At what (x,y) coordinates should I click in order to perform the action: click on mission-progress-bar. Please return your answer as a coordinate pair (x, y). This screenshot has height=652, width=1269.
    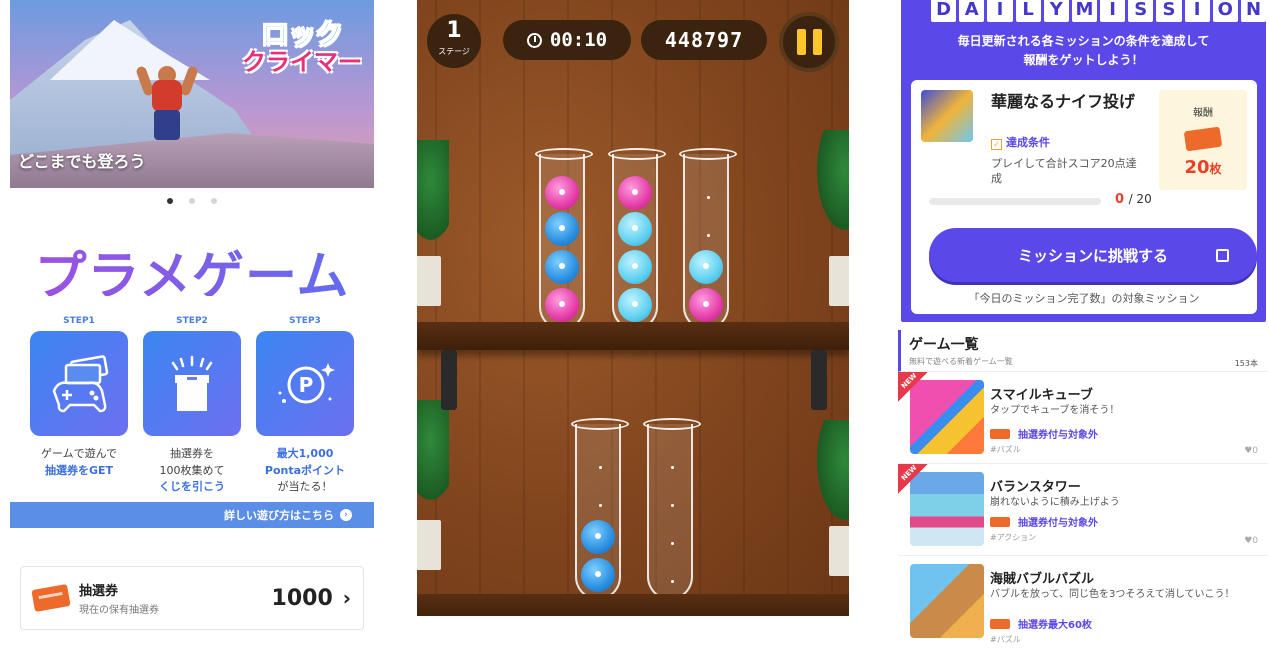
    Looking at the image, I should click on (1015, 201).